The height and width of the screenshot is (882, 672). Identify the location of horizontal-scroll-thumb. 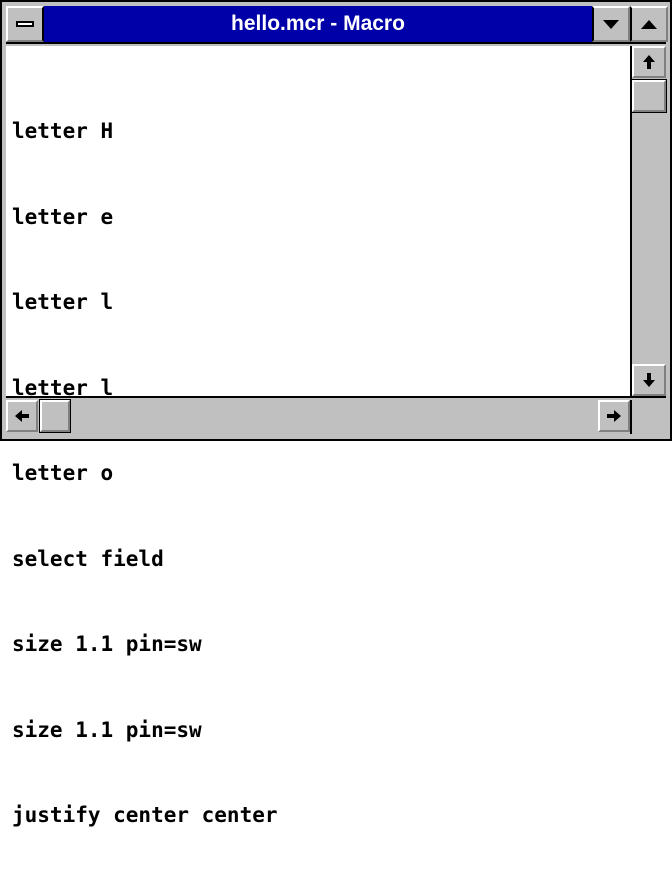
(55, 416).